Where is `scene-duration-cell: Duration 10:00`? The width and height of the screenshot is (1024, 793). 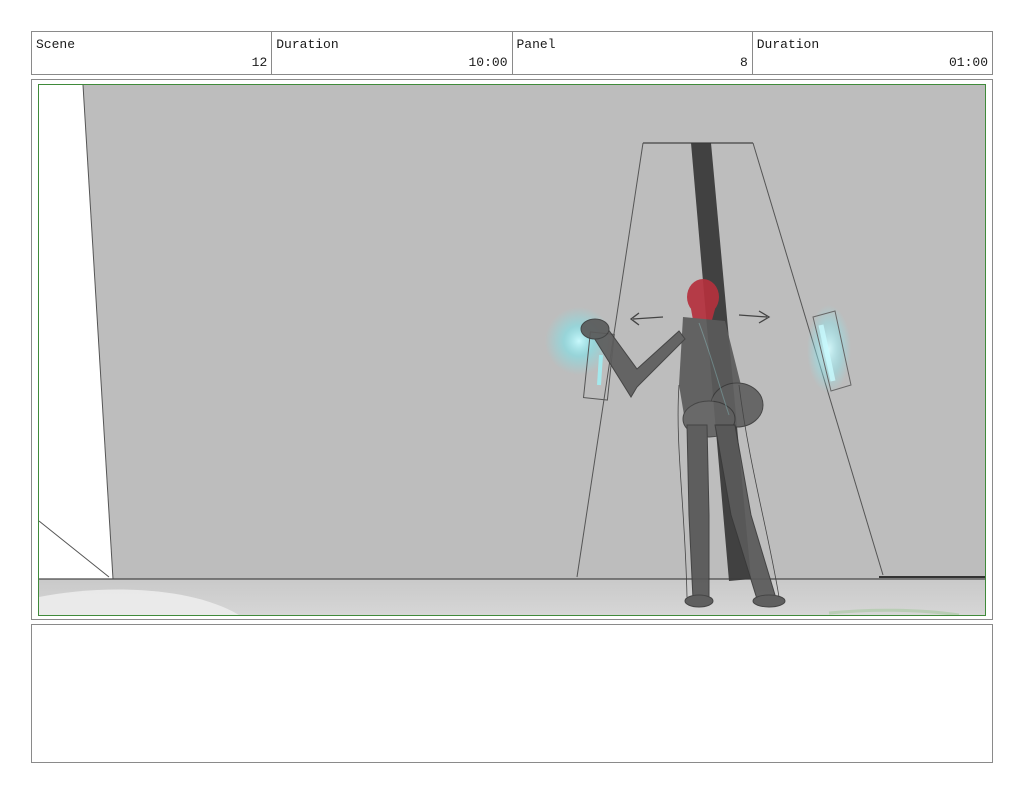 scene-duration-cell: Duration 10:00 is located at coordinates (392, 53).